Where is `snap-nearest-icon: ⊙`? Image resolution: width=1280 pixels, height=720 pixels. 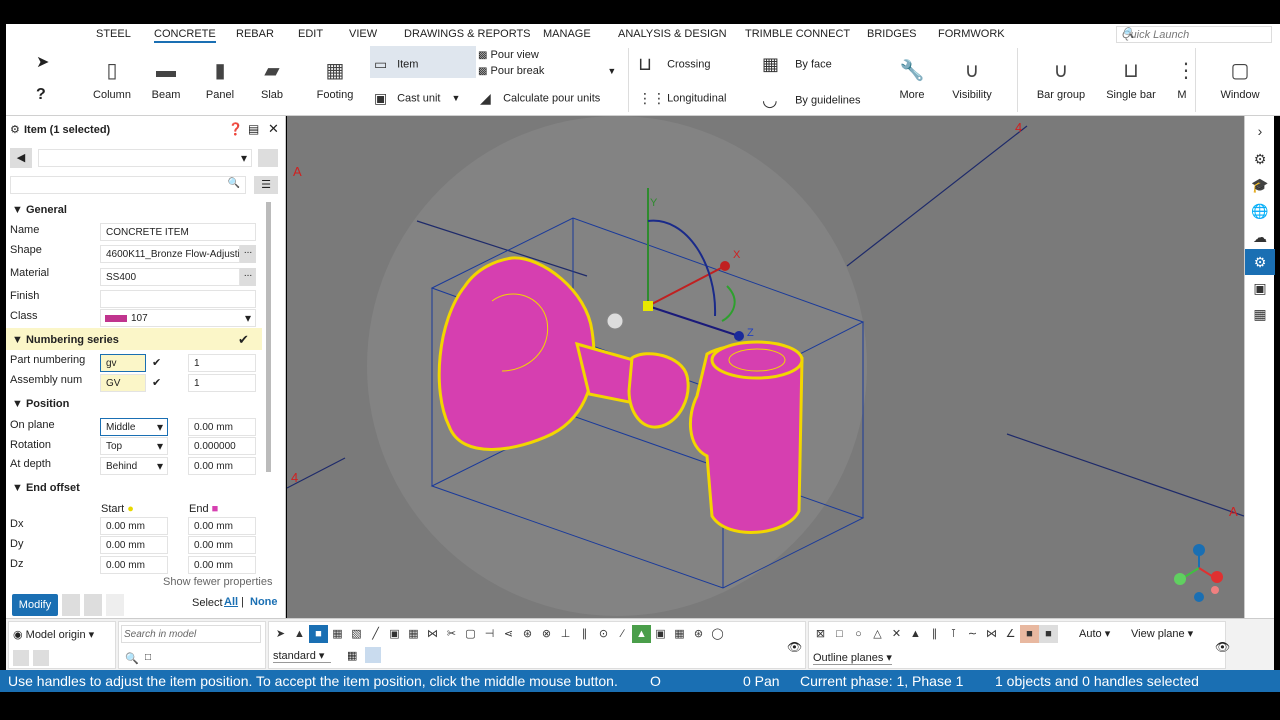
snap-nearest-icon: ⊙ is located at coordinates (603, 634).